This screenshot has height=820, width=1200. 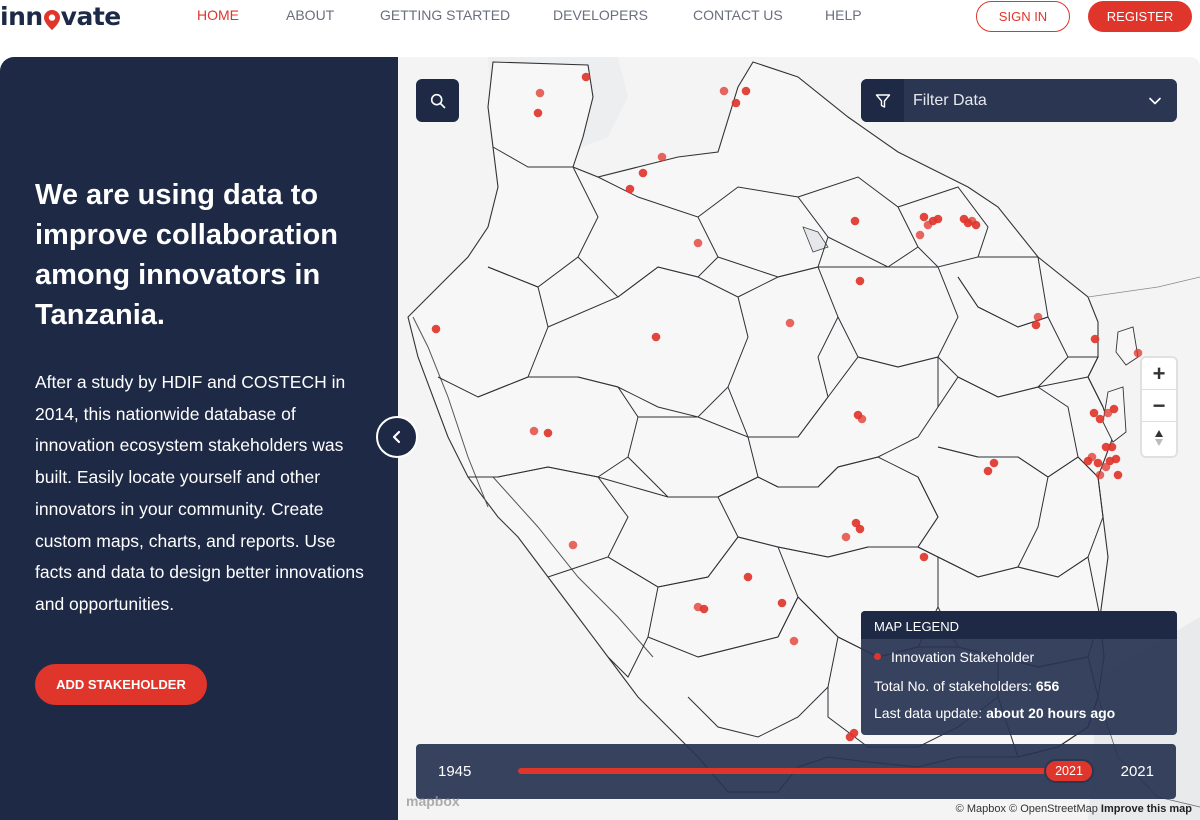 What do you see at coordinates (1069, 771) in the screenshot?
I see `timeline-handle: 2021` at bounding box center [1069, 771].